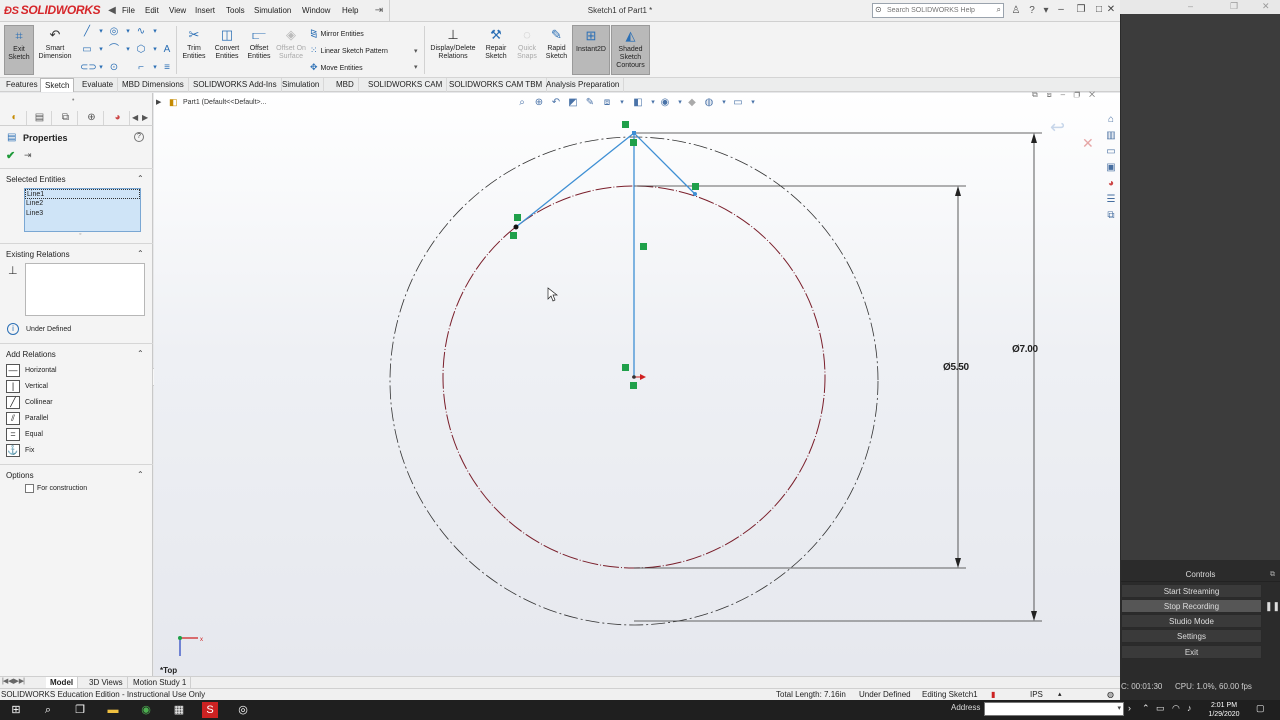  What do you see at coordinates (210, 710) in the screenshot?
I see `solidworks-taskbar-icon: S` at bounding box center [210, 710].